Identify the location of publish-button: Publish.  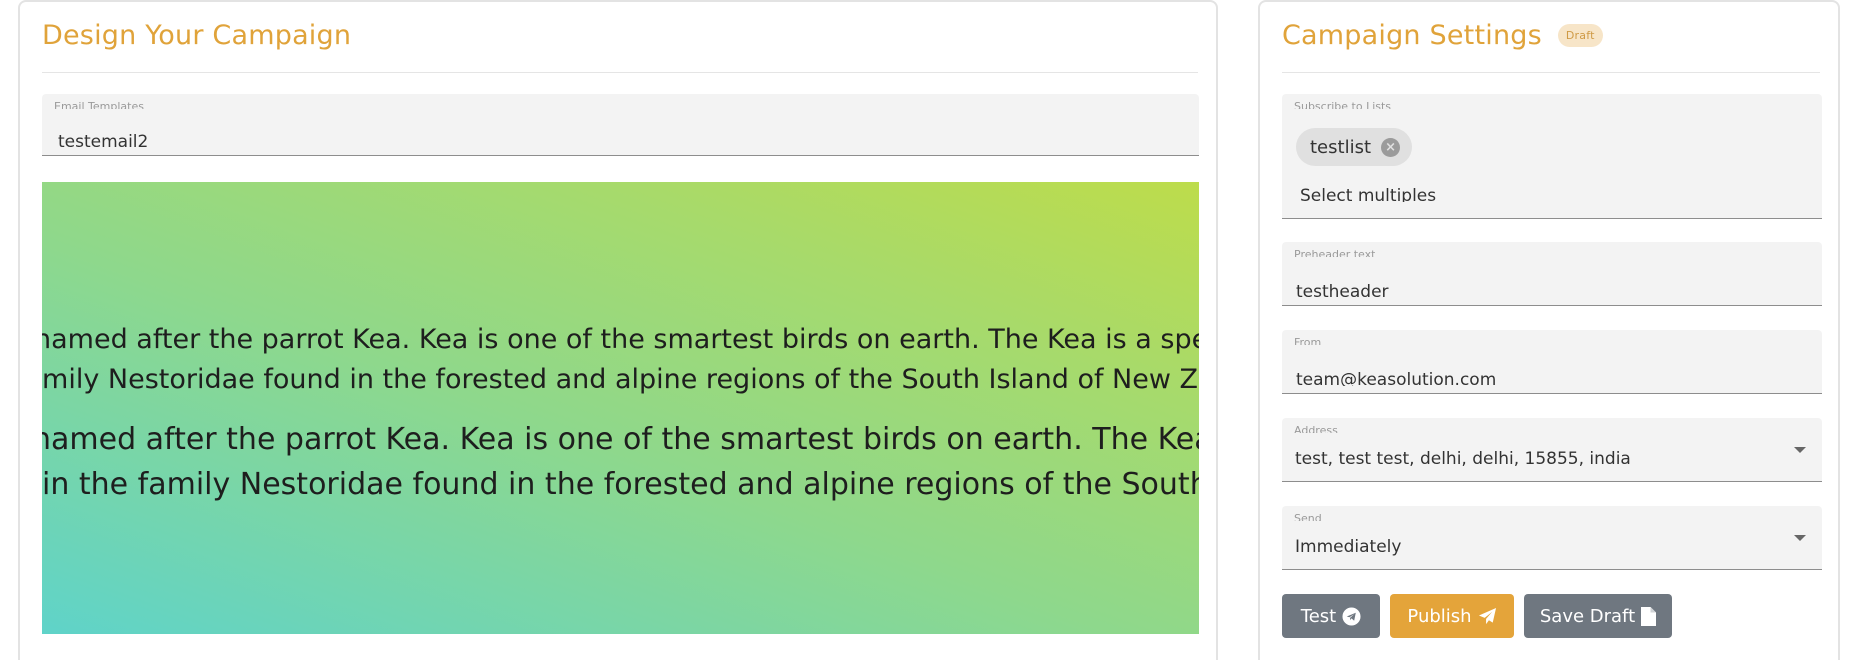
(1452, 616).